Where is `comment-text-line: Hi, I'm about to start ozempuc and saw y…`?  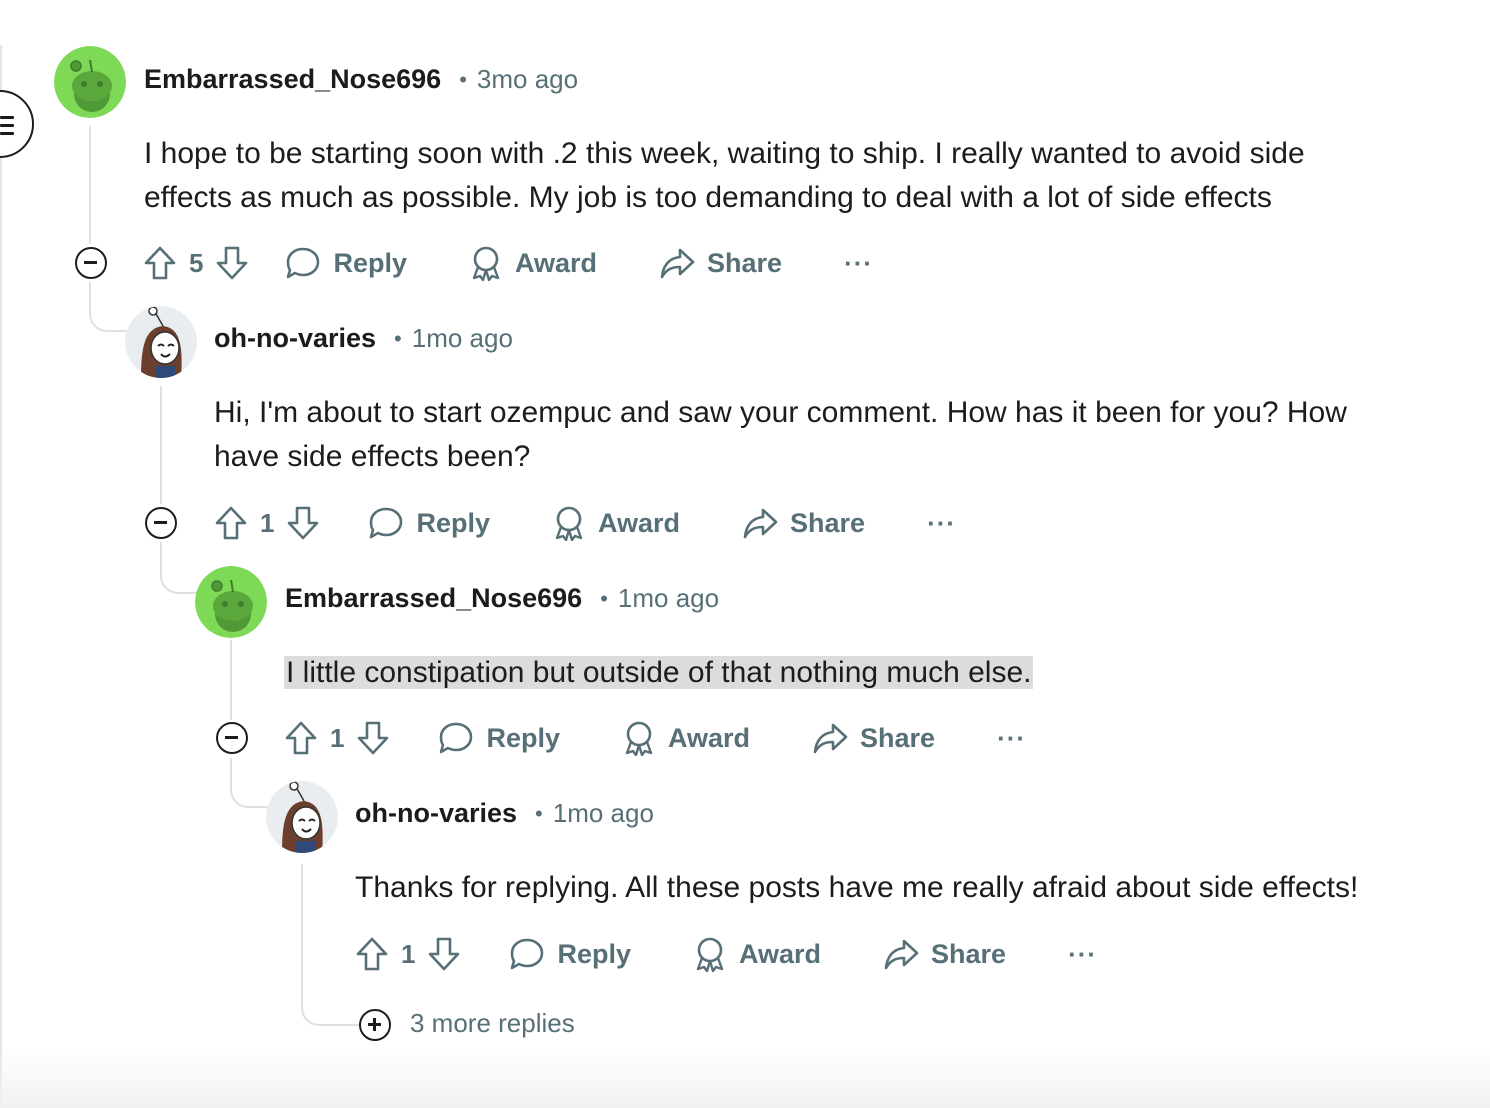 comment-text-line: Hi, I'm about to start ozempuc and saw y… is located at coordinates (780, 412).